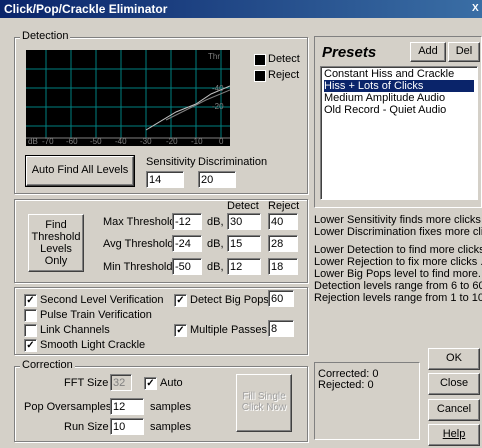 The image size is (482, 448). I want to click on multiple-passes-input, so click(281, 328).